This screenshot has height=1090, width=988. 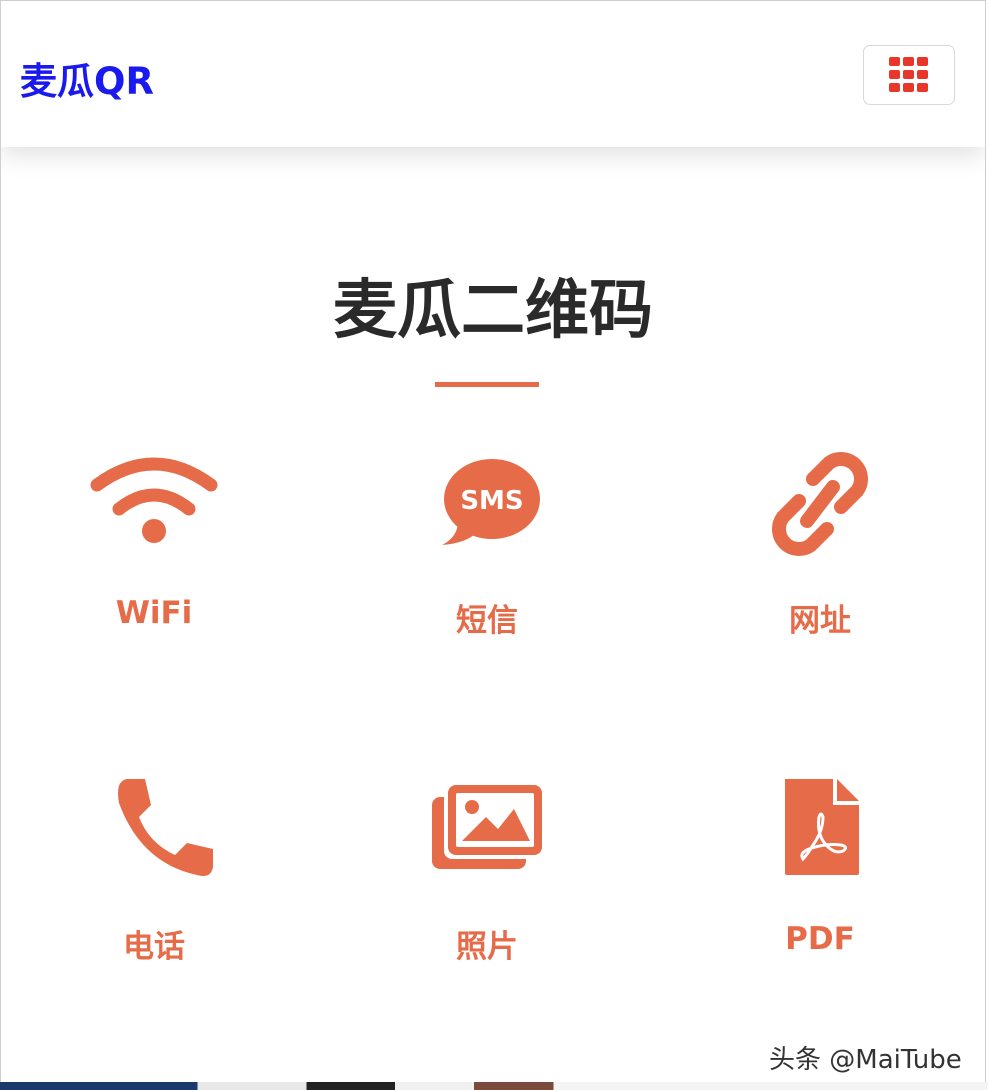 I want to click on bottom-thumbnail-strip, so click(x=494, y=1086).